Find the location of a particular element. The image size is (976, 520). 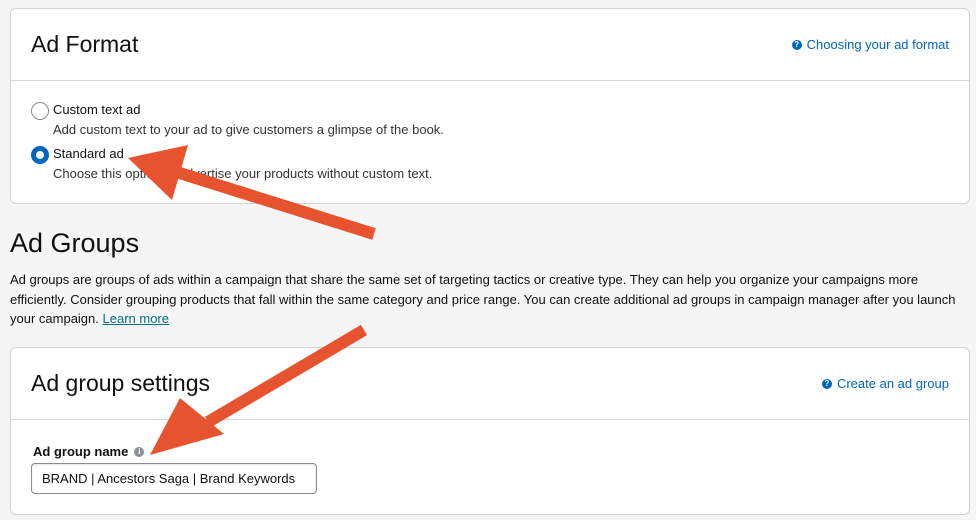

info-circle-icon: i is located at coordinates (139, 451).